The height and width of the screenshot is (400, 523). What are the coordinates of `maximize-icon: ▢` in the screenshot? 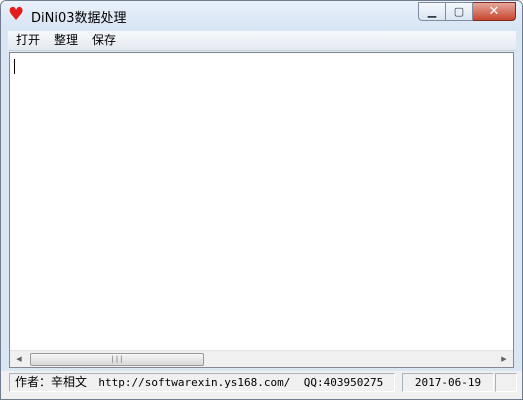 It's located at (459, 11).